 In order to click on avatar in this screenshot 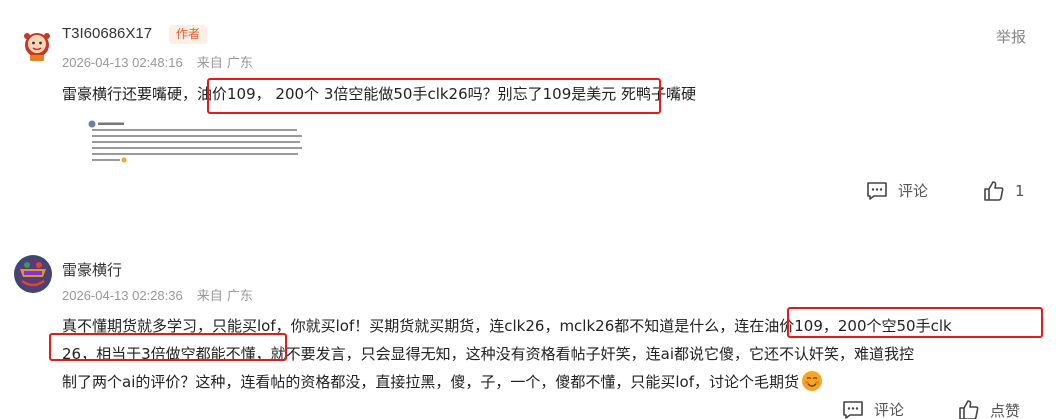, I will do `click(33, 274)`.